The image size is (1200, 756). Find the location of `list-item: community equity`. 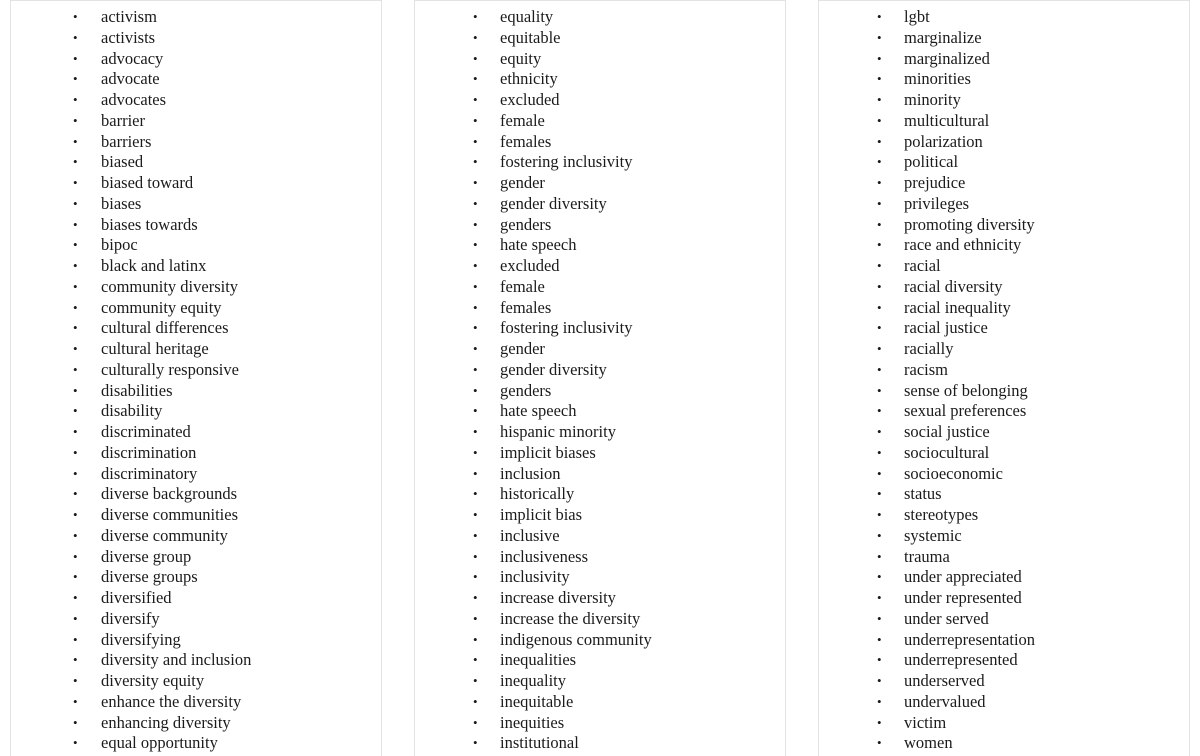

list-item: community equity is located at coordinates (196, 308).